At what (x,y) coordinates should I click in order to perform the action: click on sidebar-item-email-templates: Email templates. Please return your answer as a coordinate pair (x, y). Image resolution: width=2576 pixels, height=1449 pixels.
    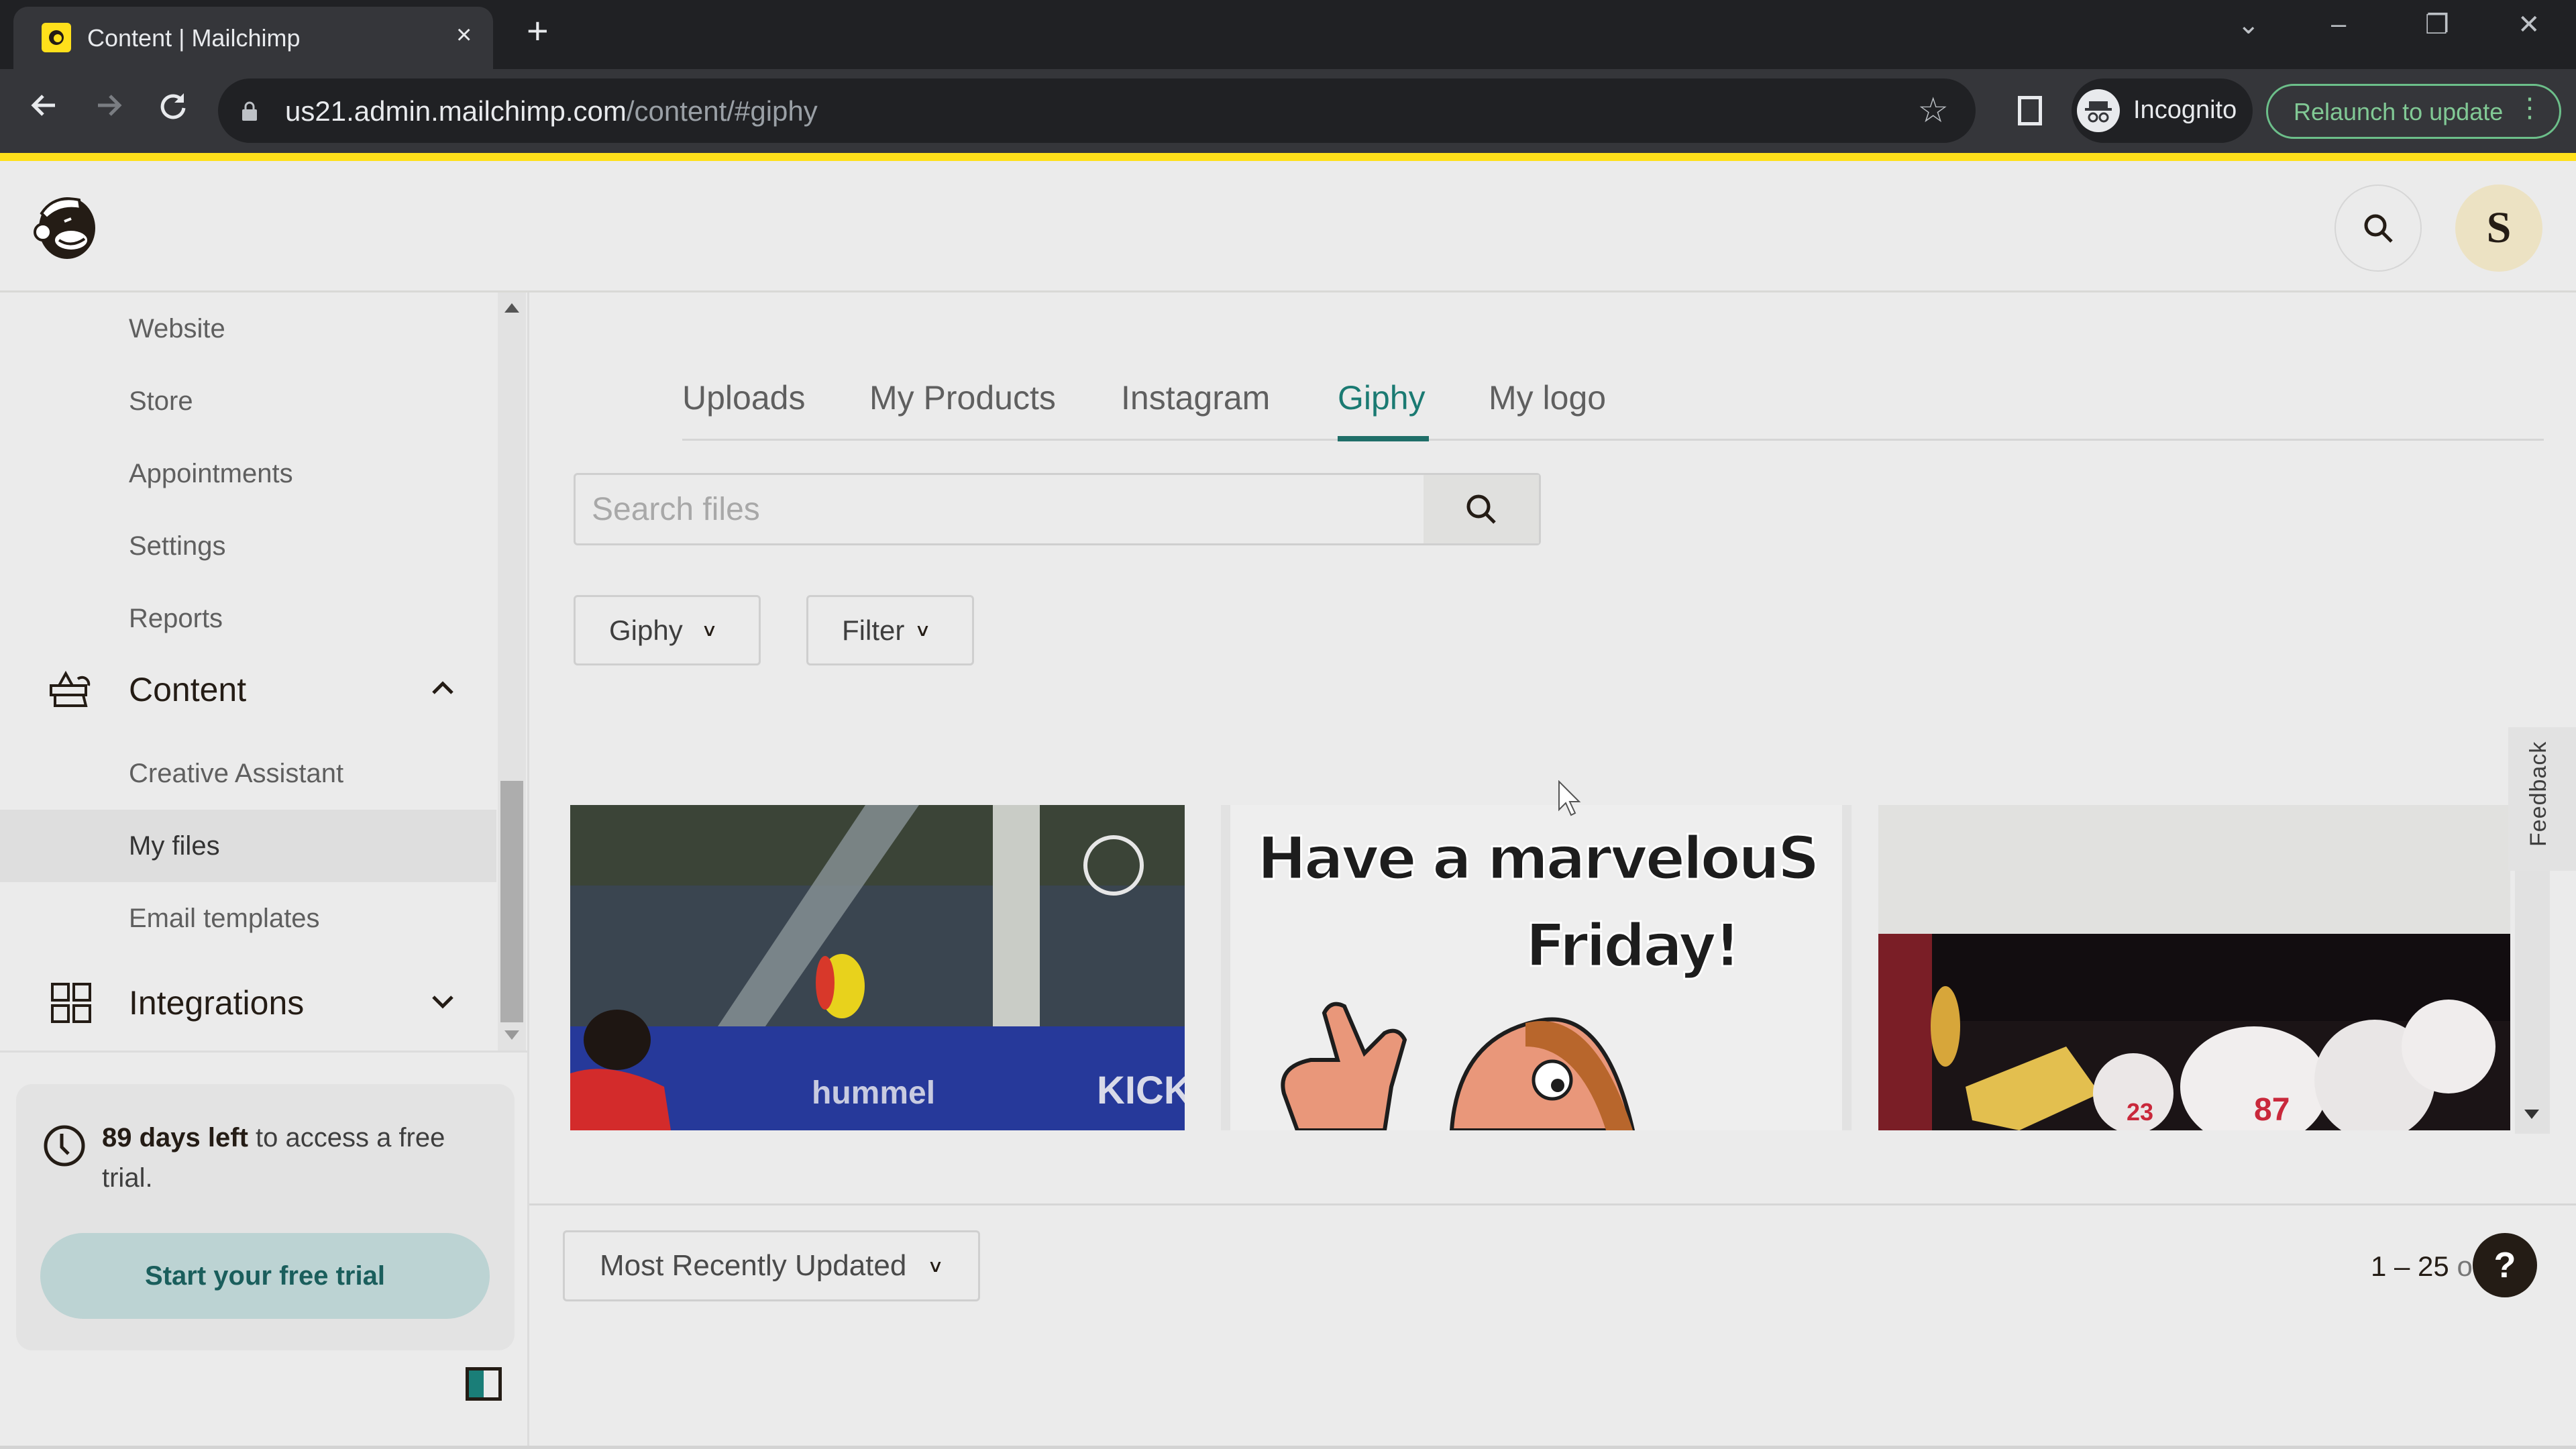
    Looking at the image, I should click on (248, 918).